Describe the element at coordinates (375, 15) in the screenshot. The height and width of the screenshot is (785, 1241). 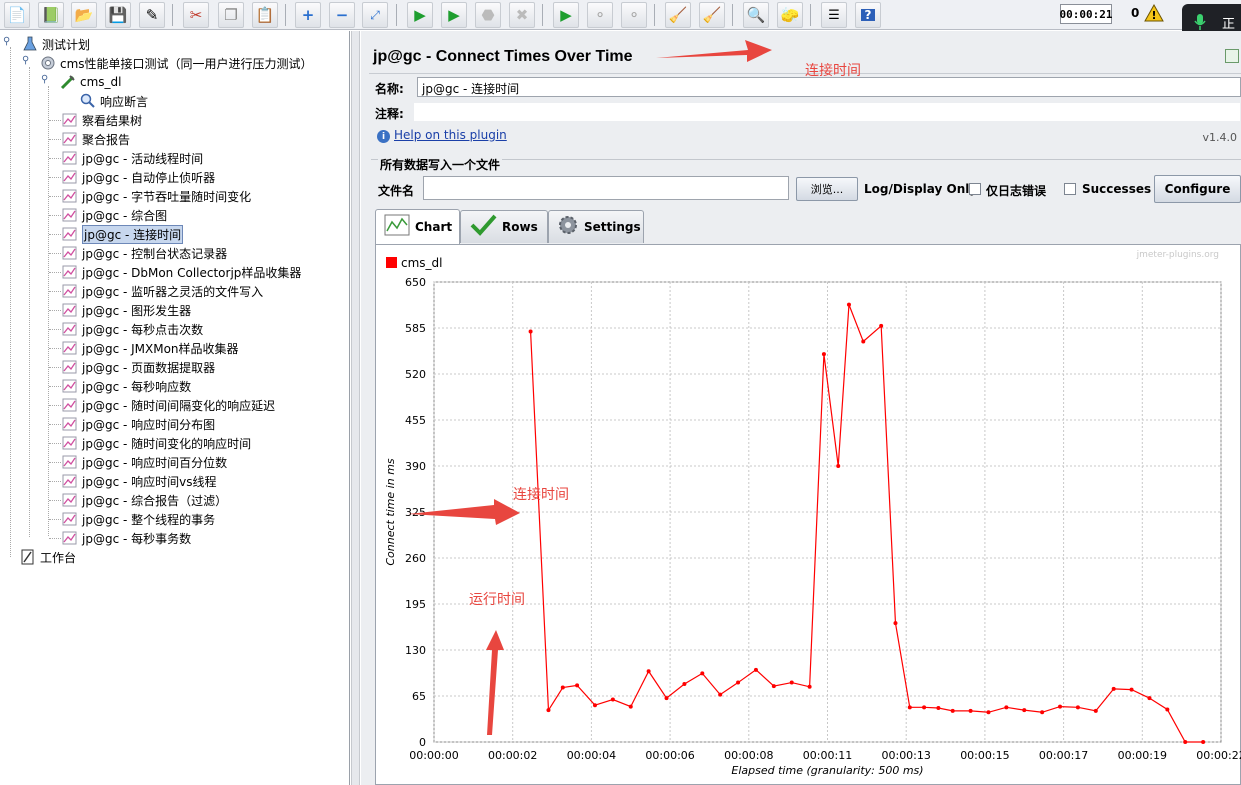
I see `toggle-icon: ⤢` at that location.